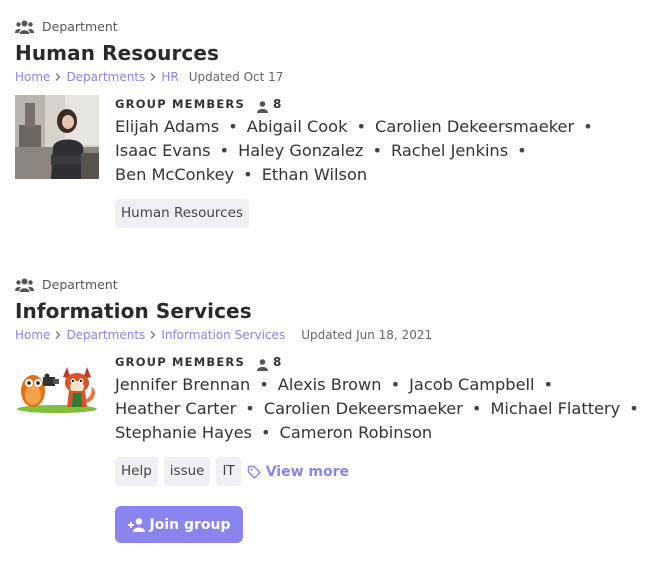  Describe the element at coordinates (330, 53) in the screenshot. I see `group-title: Human Resources` at that location.